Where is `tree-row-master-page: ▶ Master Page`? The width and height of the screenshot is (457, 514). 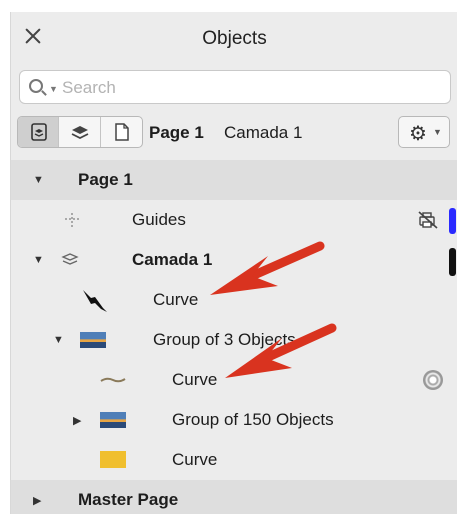 tree-row-master-page: ▶ Master Page is located at coordinates (234, 497).